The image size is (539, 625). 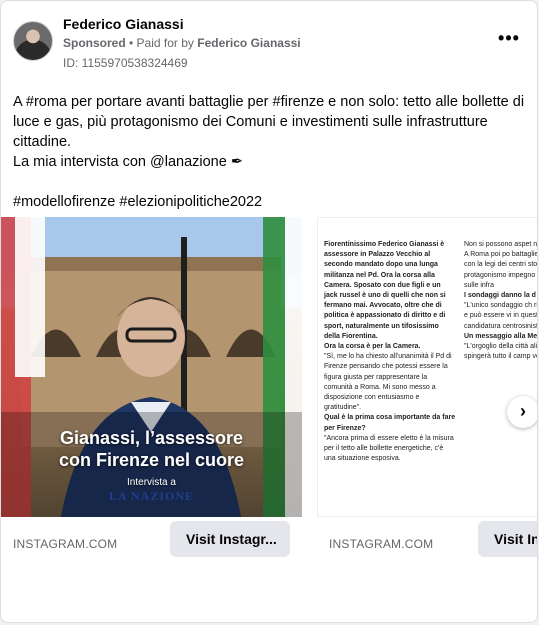 I want to click on author-name: Federico Gianassi, so click(x=123, y=24).